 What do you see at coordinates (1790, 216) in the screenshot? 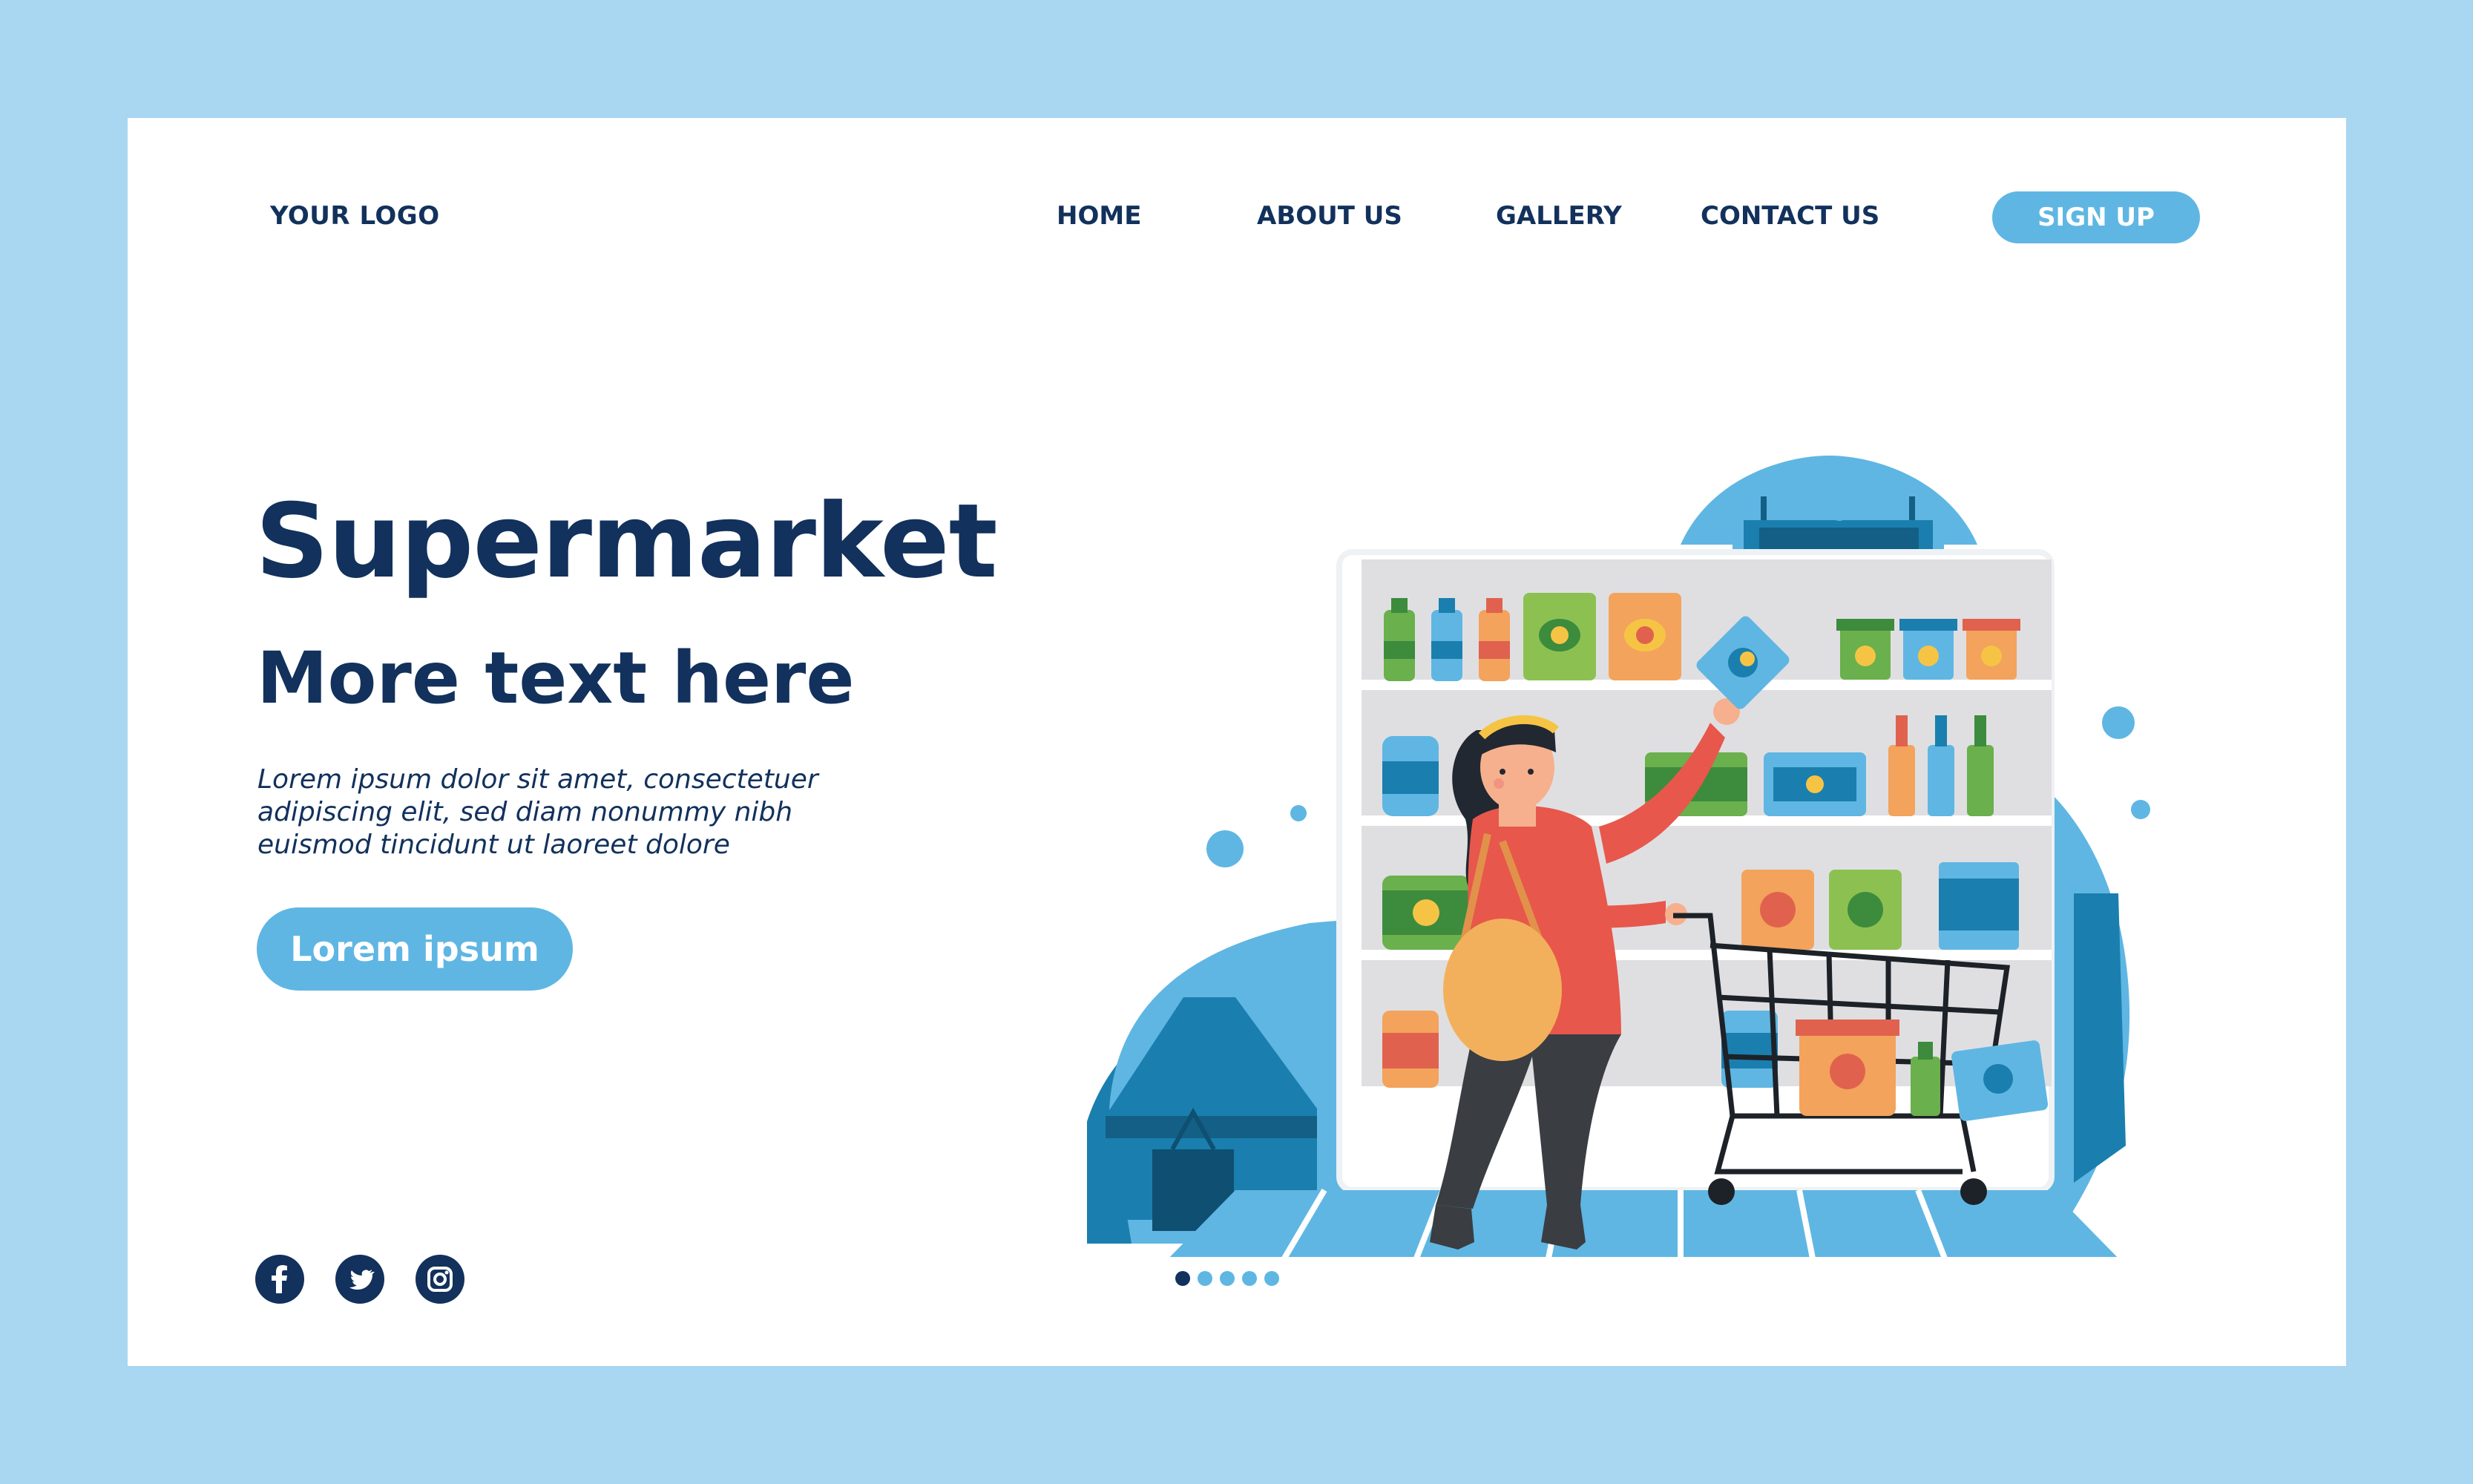
I see `nav-contact-us: CONTACT US` at bounding box center [1790, 216].